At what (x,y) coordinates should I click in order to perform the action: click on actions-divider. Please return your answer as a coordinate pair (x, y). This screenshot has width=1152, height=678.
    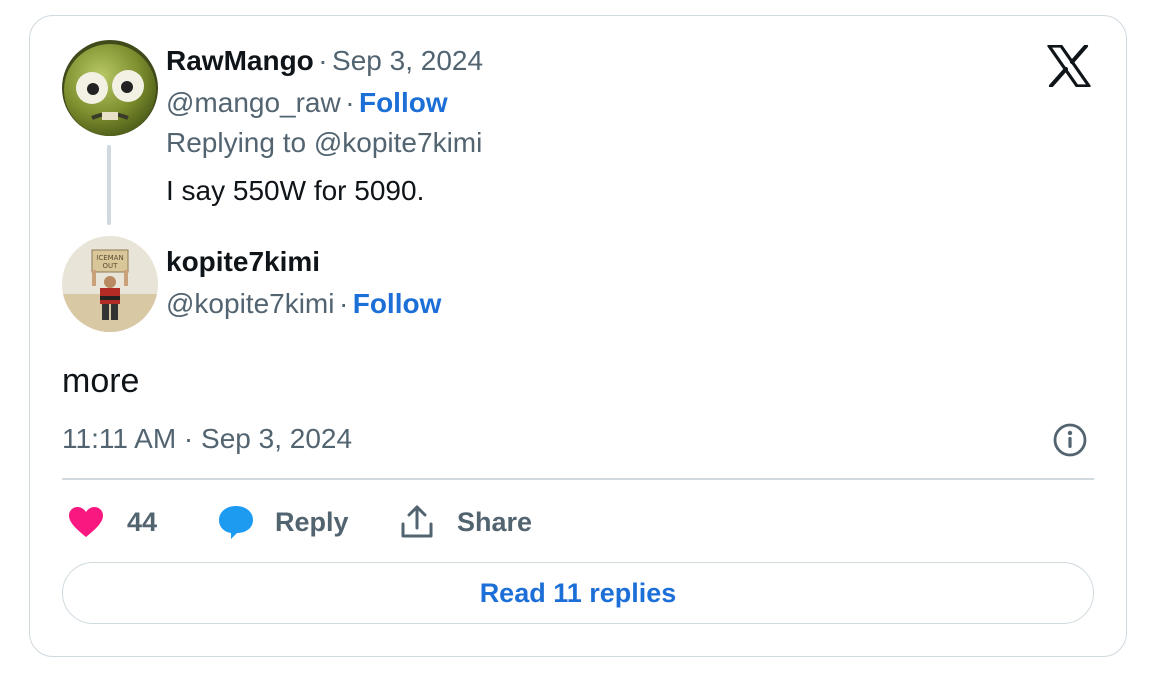
    Looking at the image, I should click on (578, 479).